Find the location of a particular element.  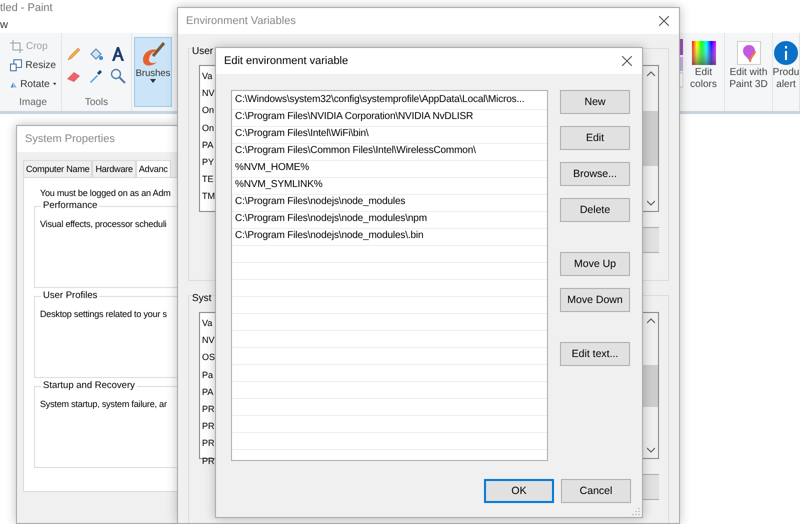

list-row: C:\Program Files\Common Files\Intel\WirelessCommon\ is located at coordinates (389, 150).